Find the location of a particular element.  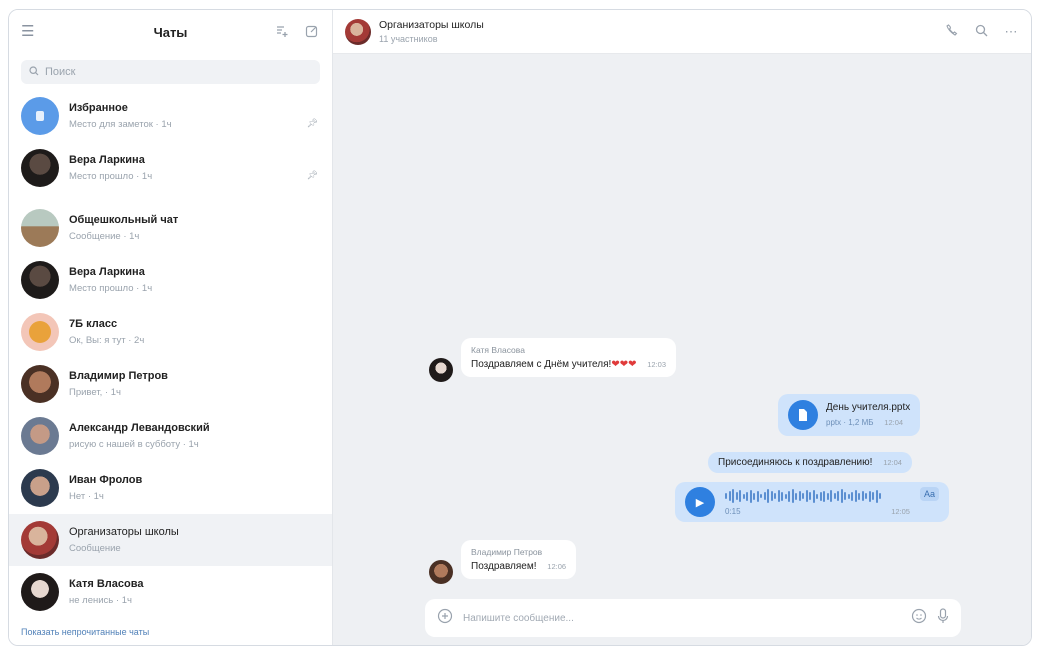

microphone-icon is located at coordinates (943, 618).